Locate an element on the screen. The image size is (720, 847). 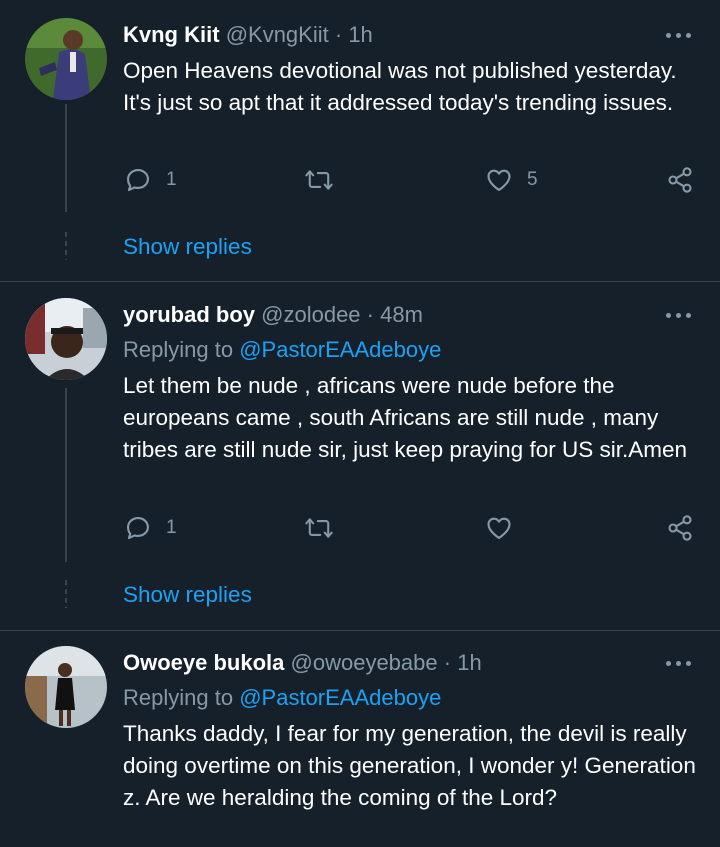
timestamp: 48m is located at coordinates (401, 314).